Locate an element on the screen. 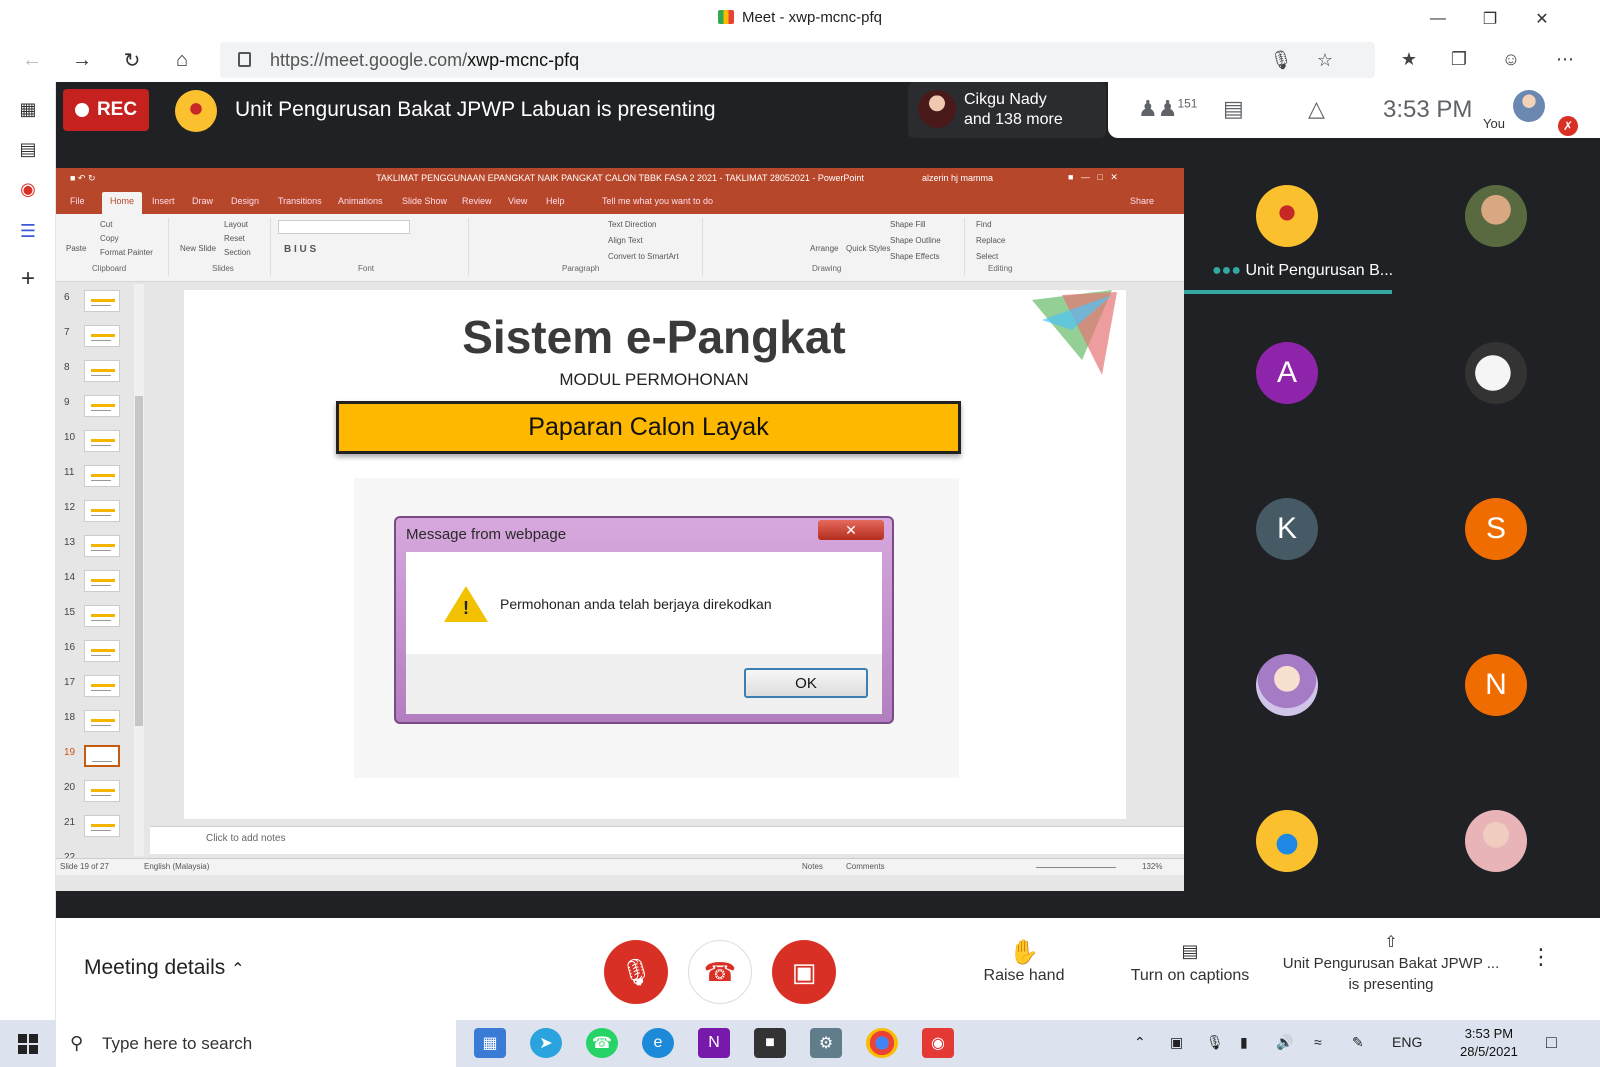 The image size is (1600, 1067). tray-pen-icon: ✎ is located at coordinates (1358, 1042).